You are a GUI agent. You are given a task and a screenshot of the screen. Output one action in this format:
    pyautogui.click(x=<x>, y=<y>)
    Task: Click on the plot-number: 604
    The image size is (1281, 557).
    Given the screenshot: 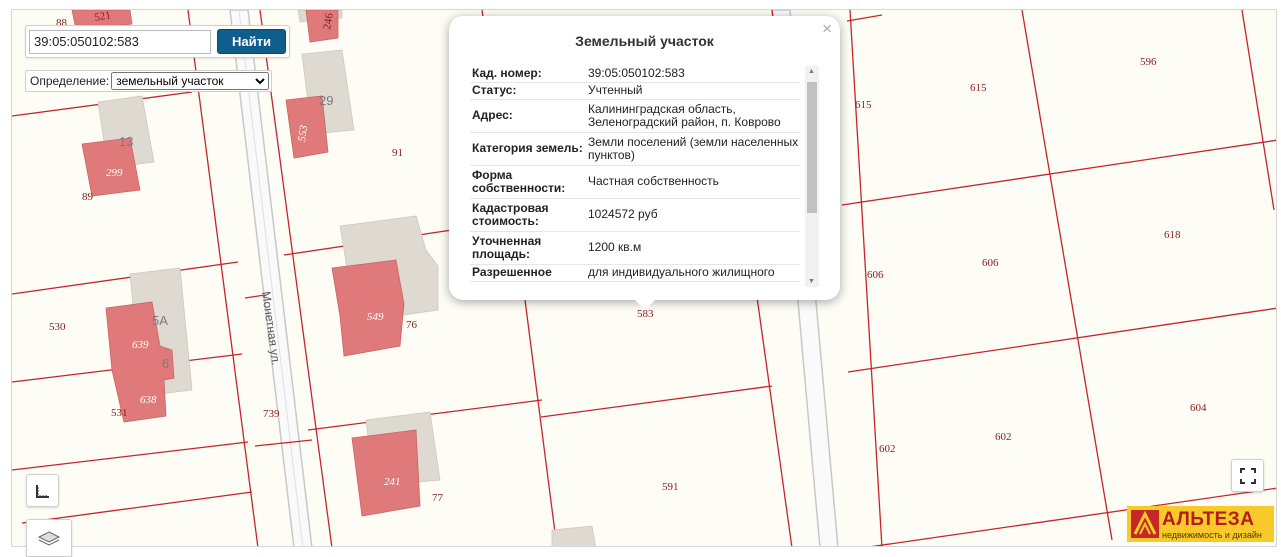 What is the action you would take?
    pyautogui.click(x=1198, y=408)
    